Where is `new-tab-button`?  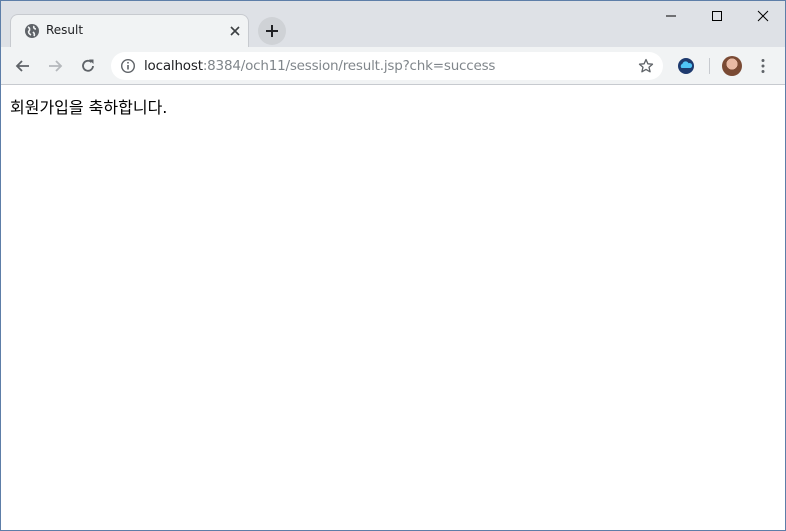
new-tab-button is located at coordinates (272, 31).